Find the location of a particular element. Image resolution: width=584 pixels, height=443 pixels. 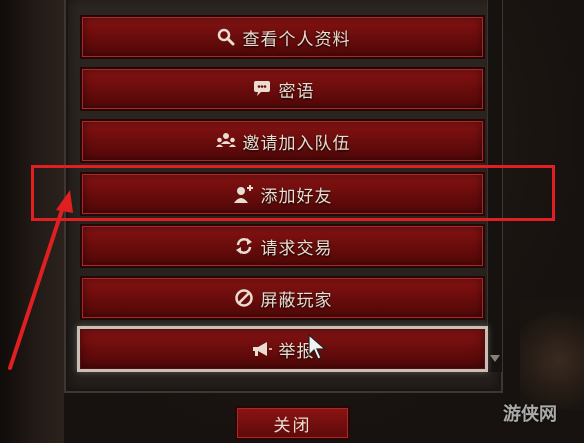

watermark: 游侠网 is located at coordinates (530, 414).